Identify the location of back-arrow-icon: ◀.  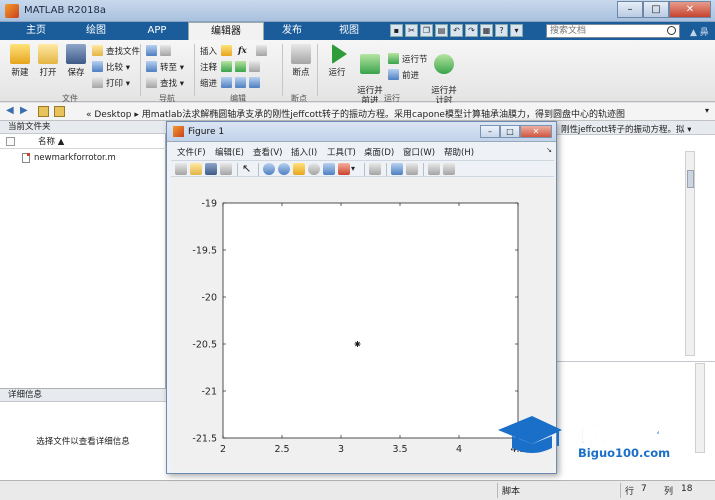
(10, 110).